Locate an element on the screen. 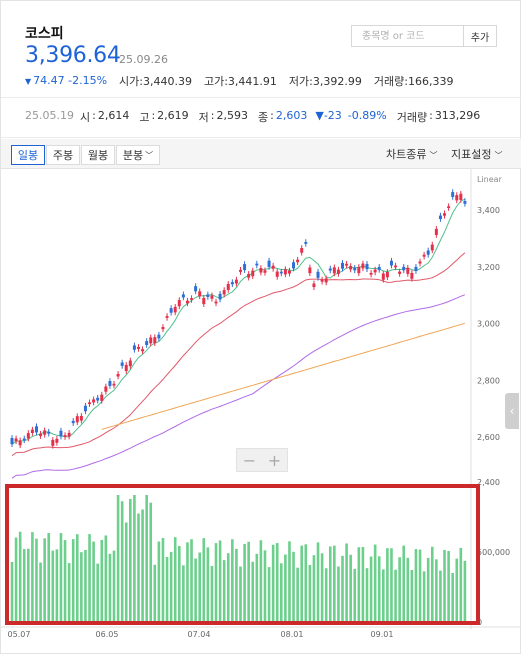 This screenshot has height=654, width=521. search-input is located at coordinates (407, 36).